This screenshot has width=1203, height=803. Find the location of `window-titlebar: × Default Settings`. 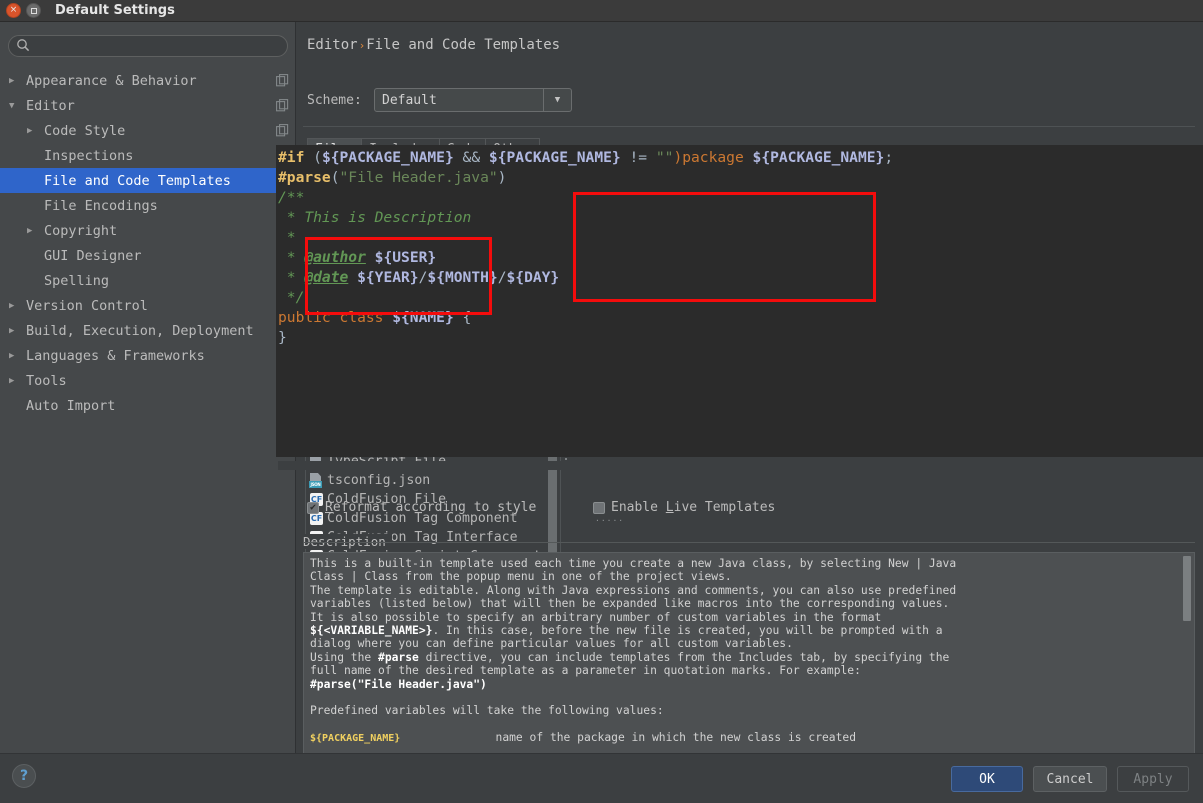

window-titlebar: × Default Settings is located at coordinates (601, 11).